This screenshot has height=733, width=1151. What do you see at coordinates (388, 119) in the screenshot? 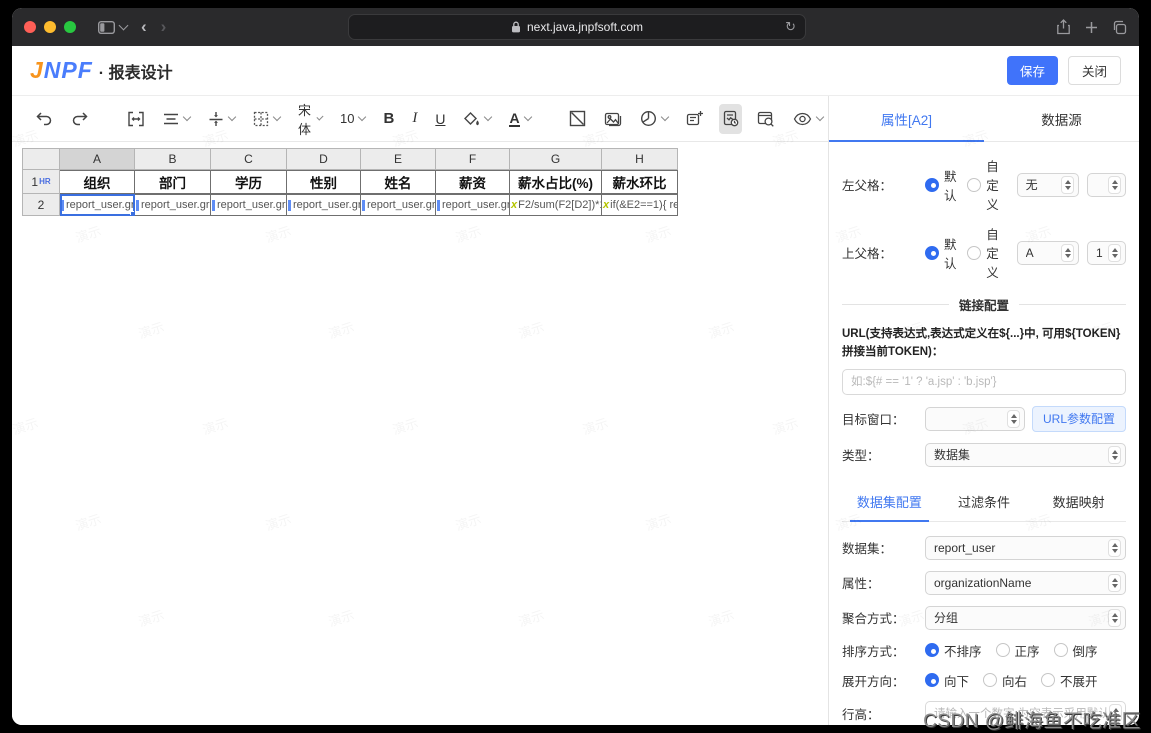
I see `bold-button: B` at bounding box center [388, 119].